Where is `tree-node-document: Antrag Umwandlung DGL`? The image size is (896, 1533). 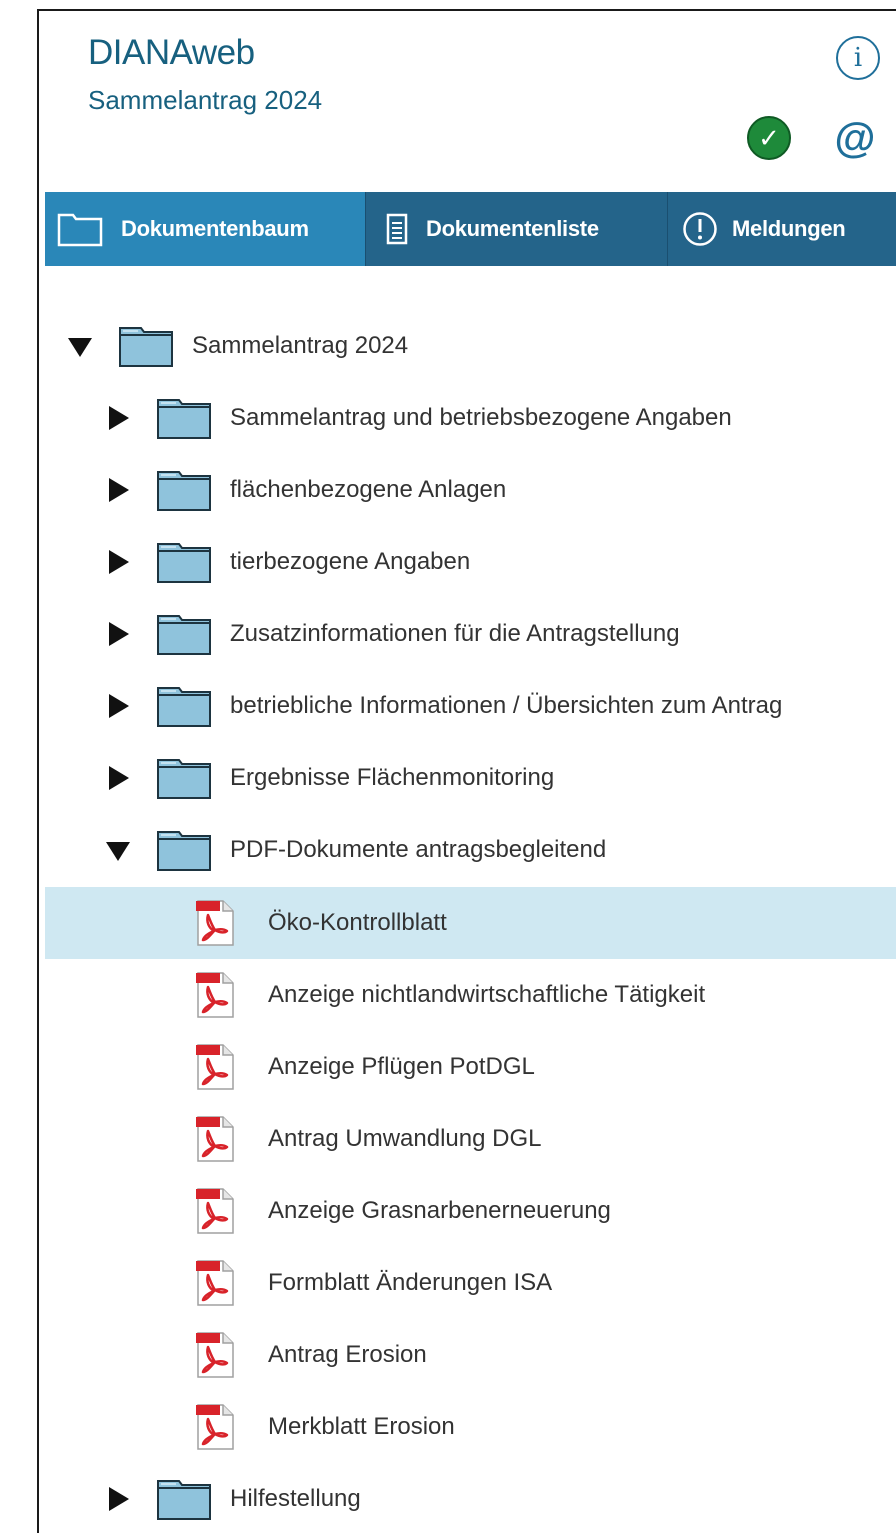 tree-node-document: Antrag Umwandlung DGL is located at coordinates (470, 1139).